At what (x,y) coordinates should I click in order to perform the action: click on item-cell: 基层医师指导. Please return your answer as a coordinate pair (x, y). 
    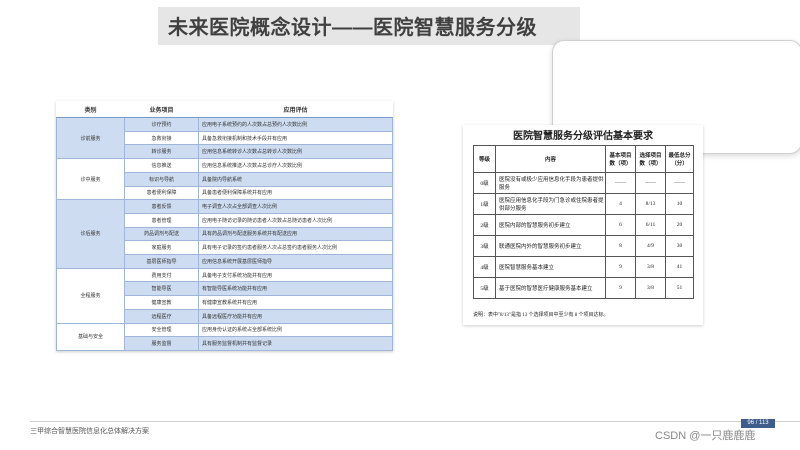
    Looking at the image, I should click on (161, 261).